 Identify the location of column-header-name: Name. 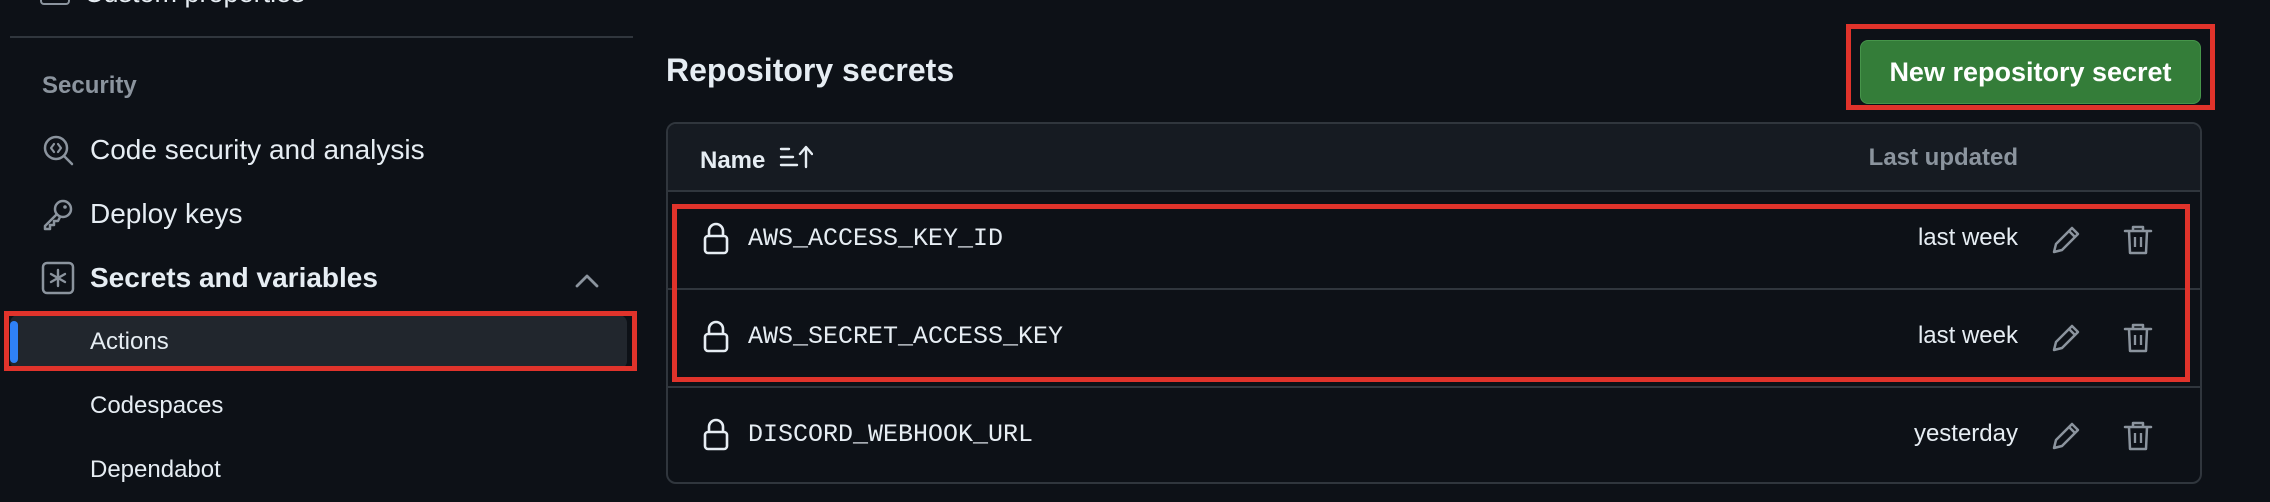
(757, 160).